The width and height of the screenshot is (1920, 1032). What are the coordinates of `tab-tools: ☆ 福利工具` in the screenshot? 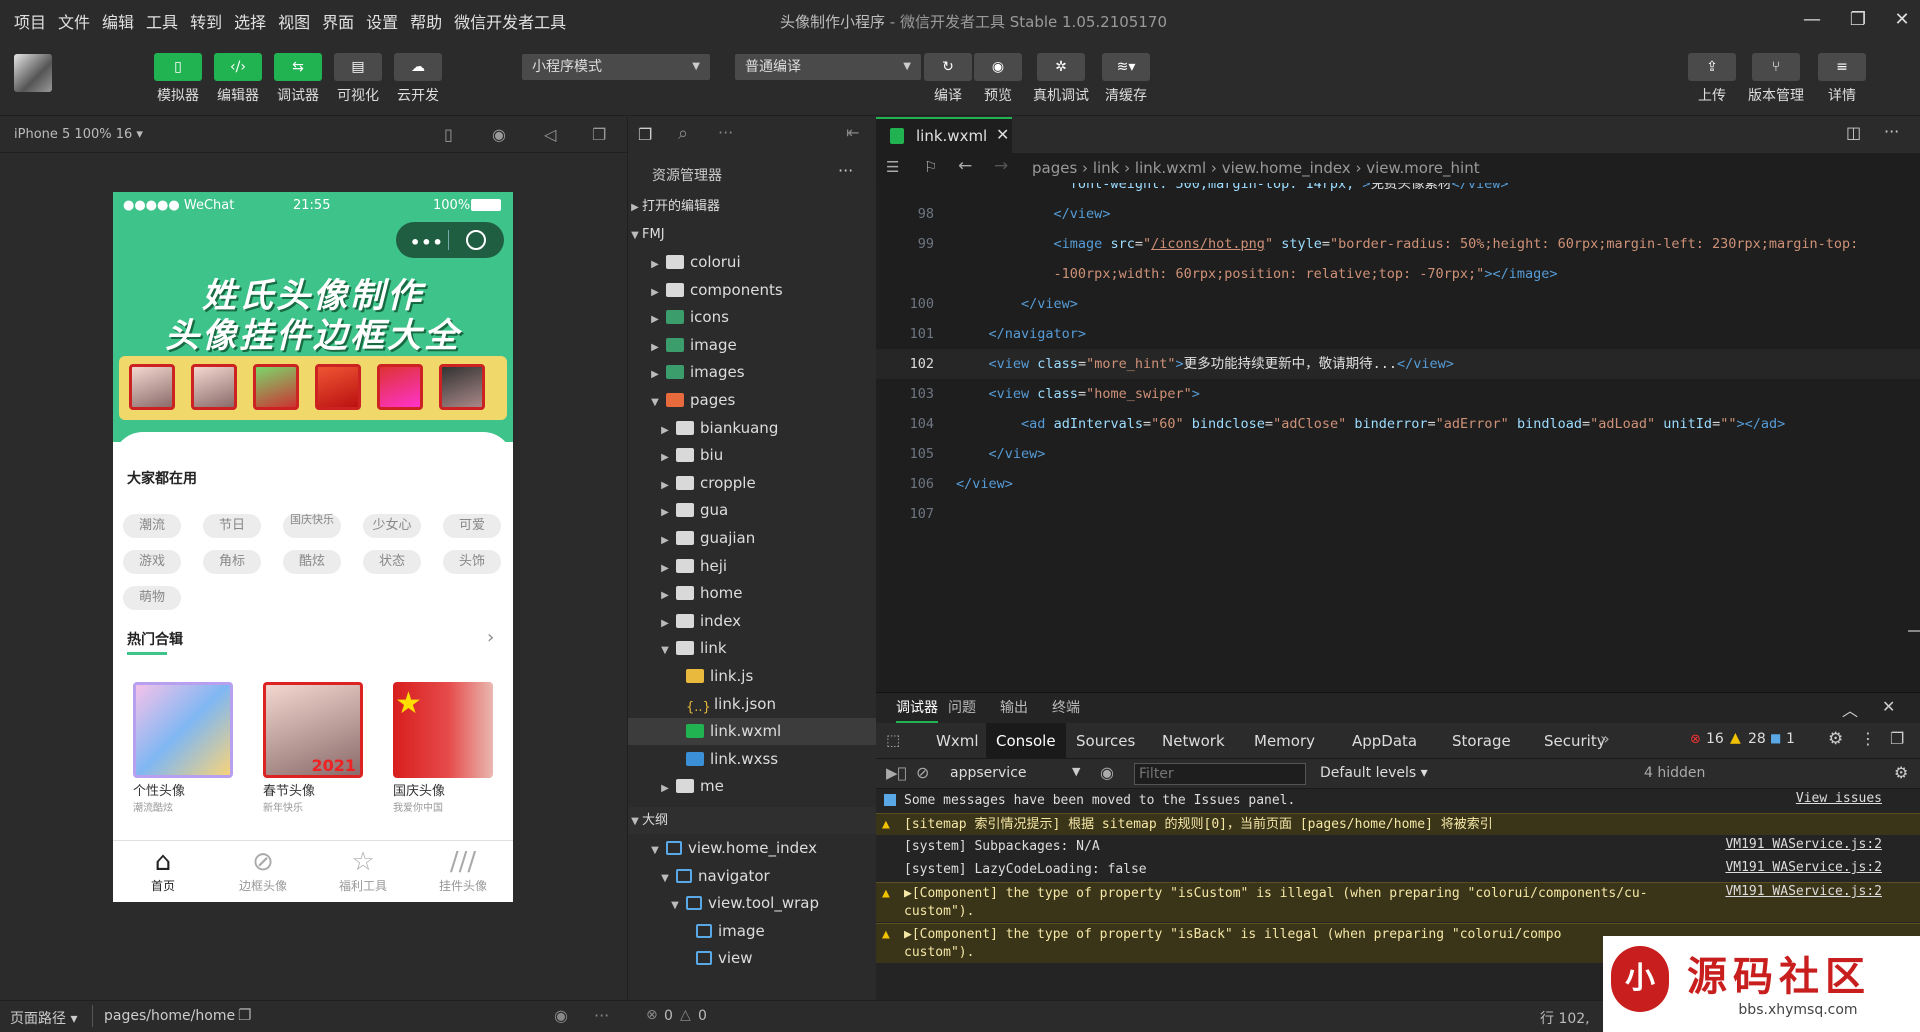 It's located at (363, 870).